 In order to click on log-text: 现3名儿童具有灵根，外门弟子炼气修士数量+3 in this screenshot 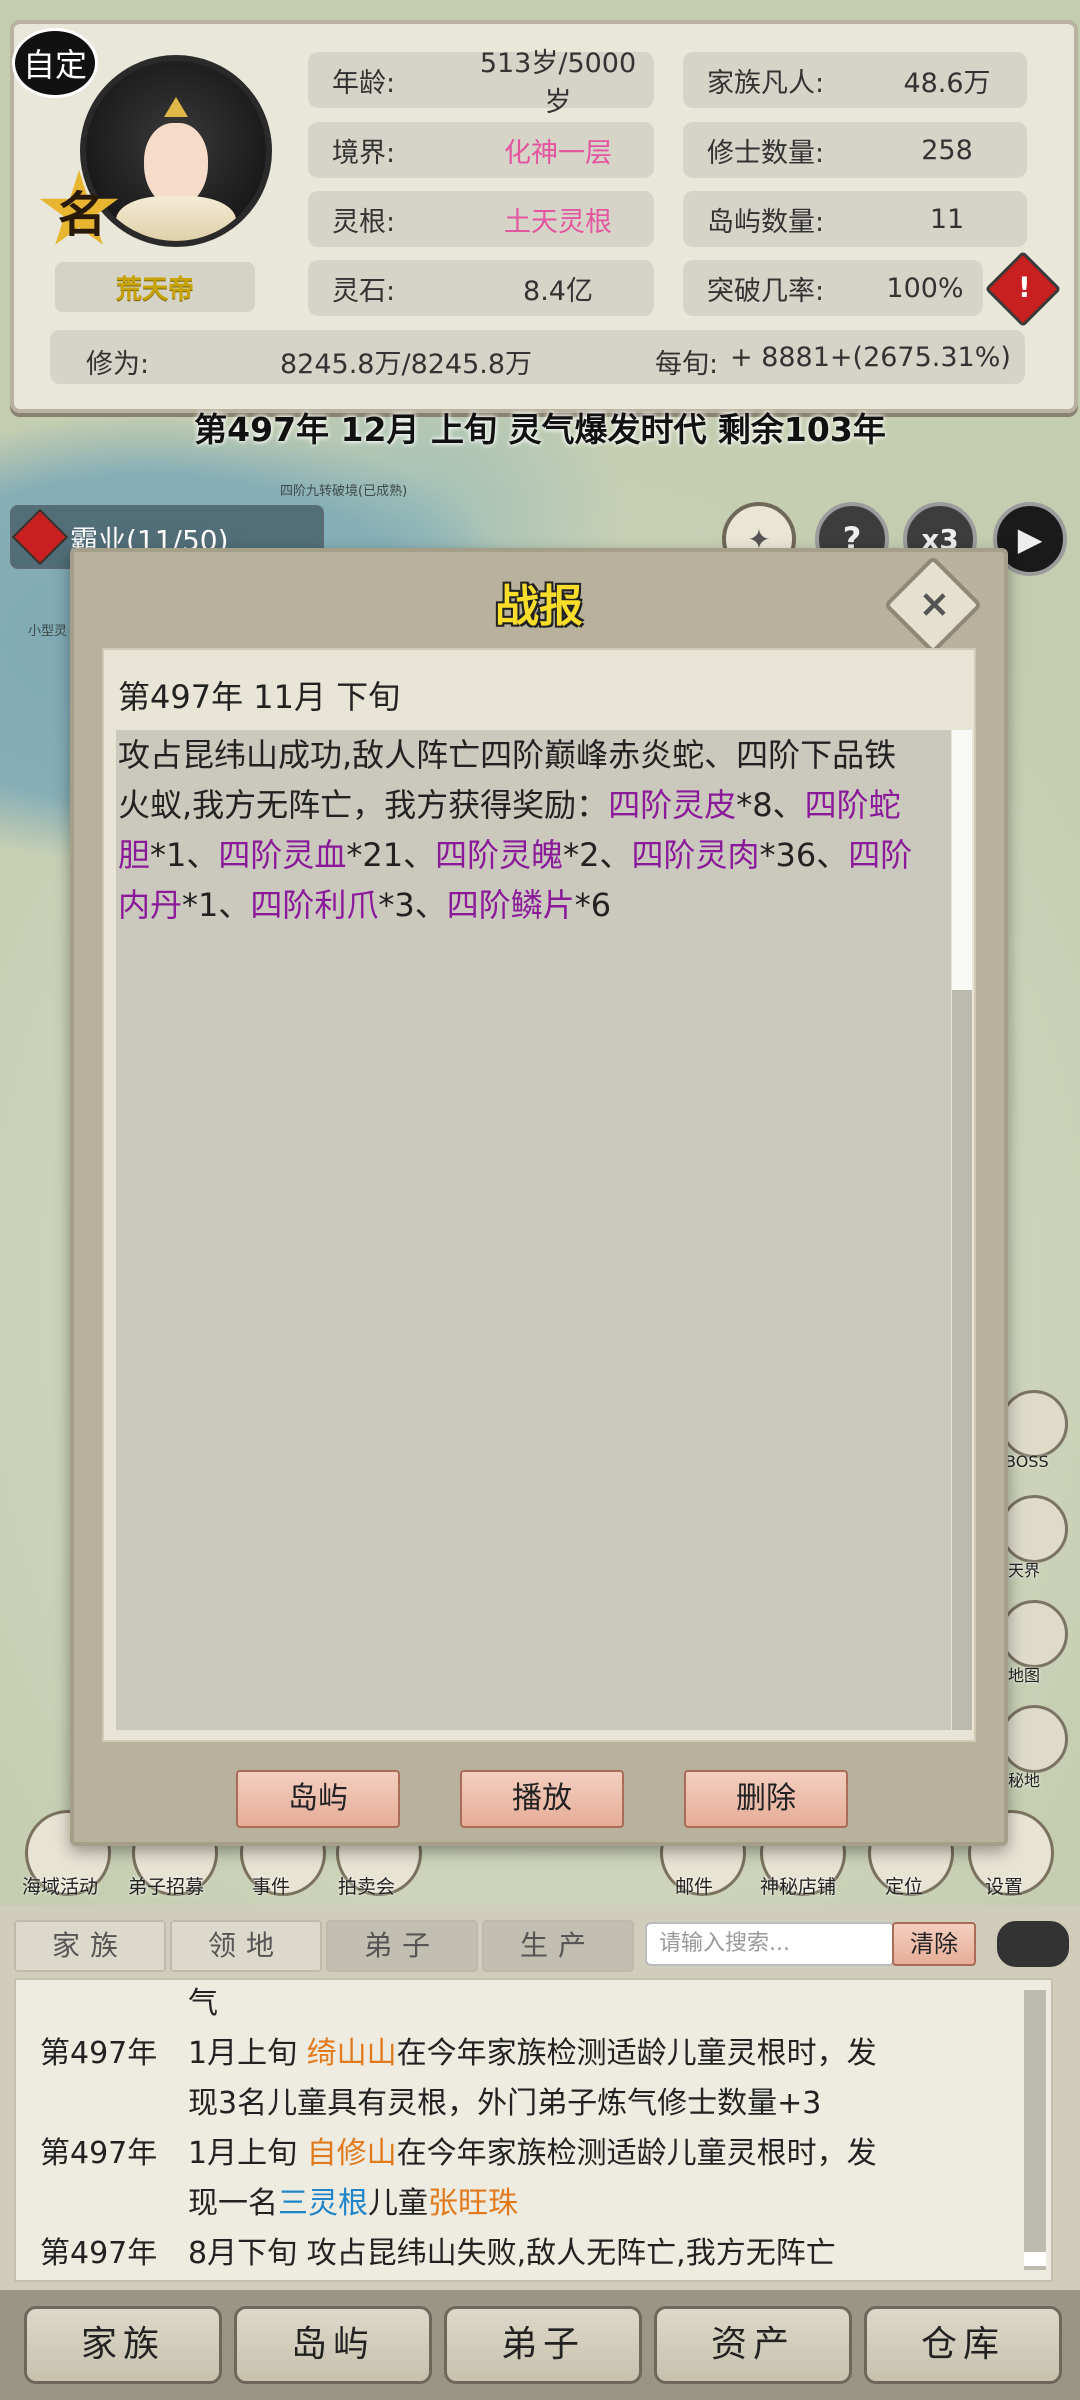, I will do `click(505, 2103)`.